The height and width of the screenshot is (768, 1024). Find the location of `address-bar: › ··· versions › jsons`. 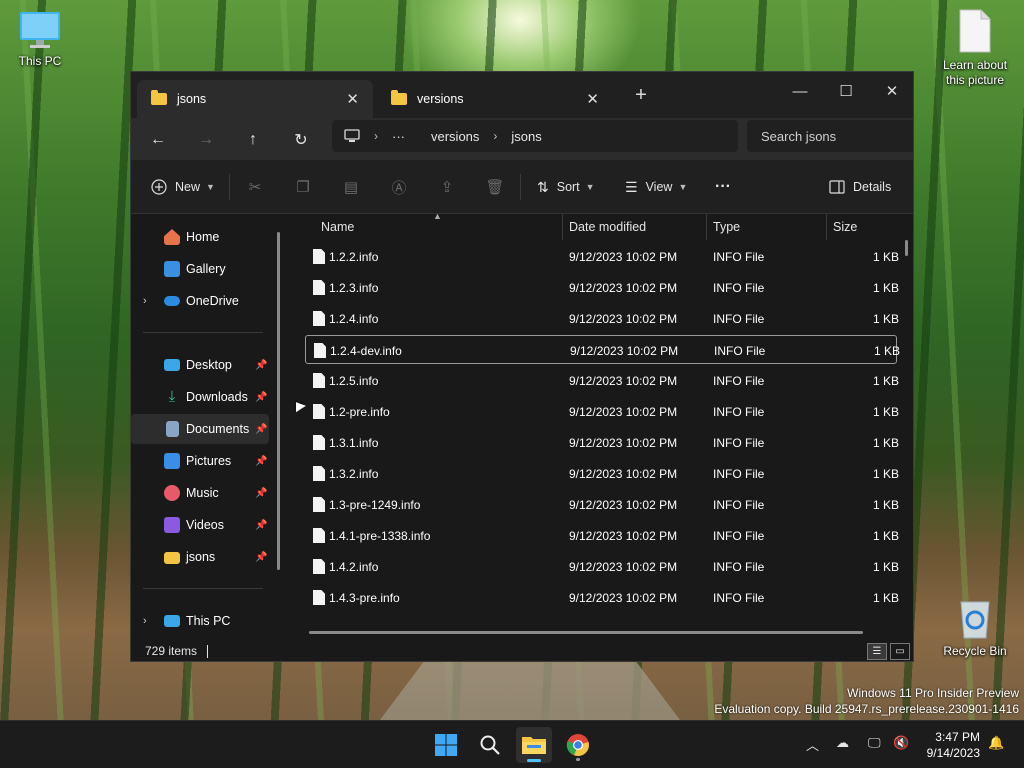

address-bar: › ··· versions › jsons is located at coordinates (535, 136).